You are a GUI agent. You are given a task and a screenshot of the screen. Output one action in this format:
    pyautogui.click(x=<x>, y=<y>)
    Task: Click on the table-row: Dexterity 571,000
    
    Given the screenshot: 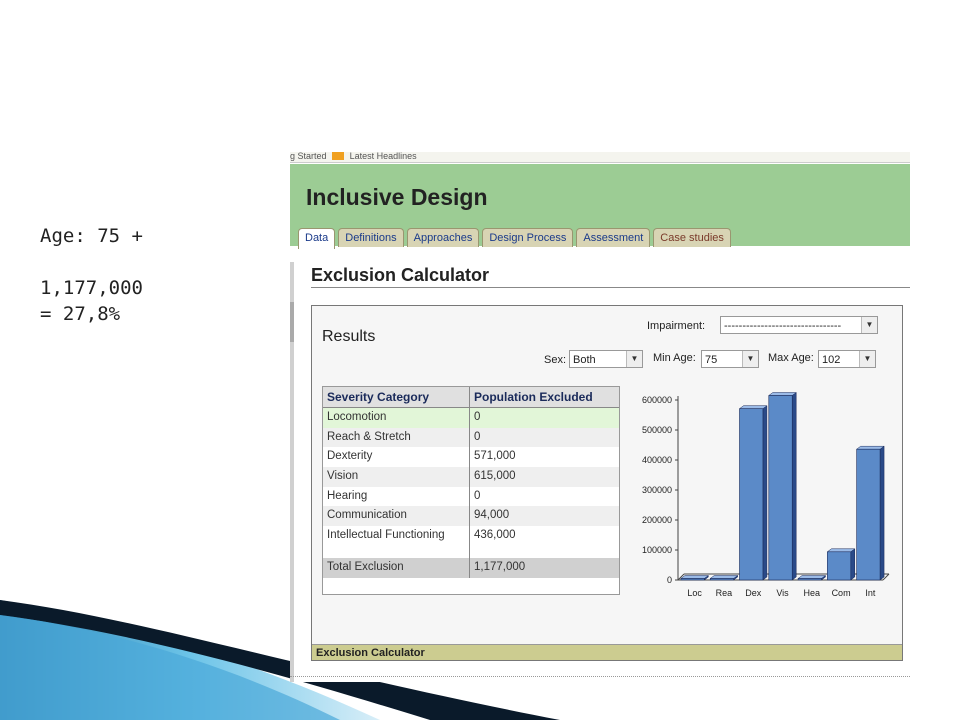 What is the action you would take?
    pyautogui.click(x=471, y=457)
    